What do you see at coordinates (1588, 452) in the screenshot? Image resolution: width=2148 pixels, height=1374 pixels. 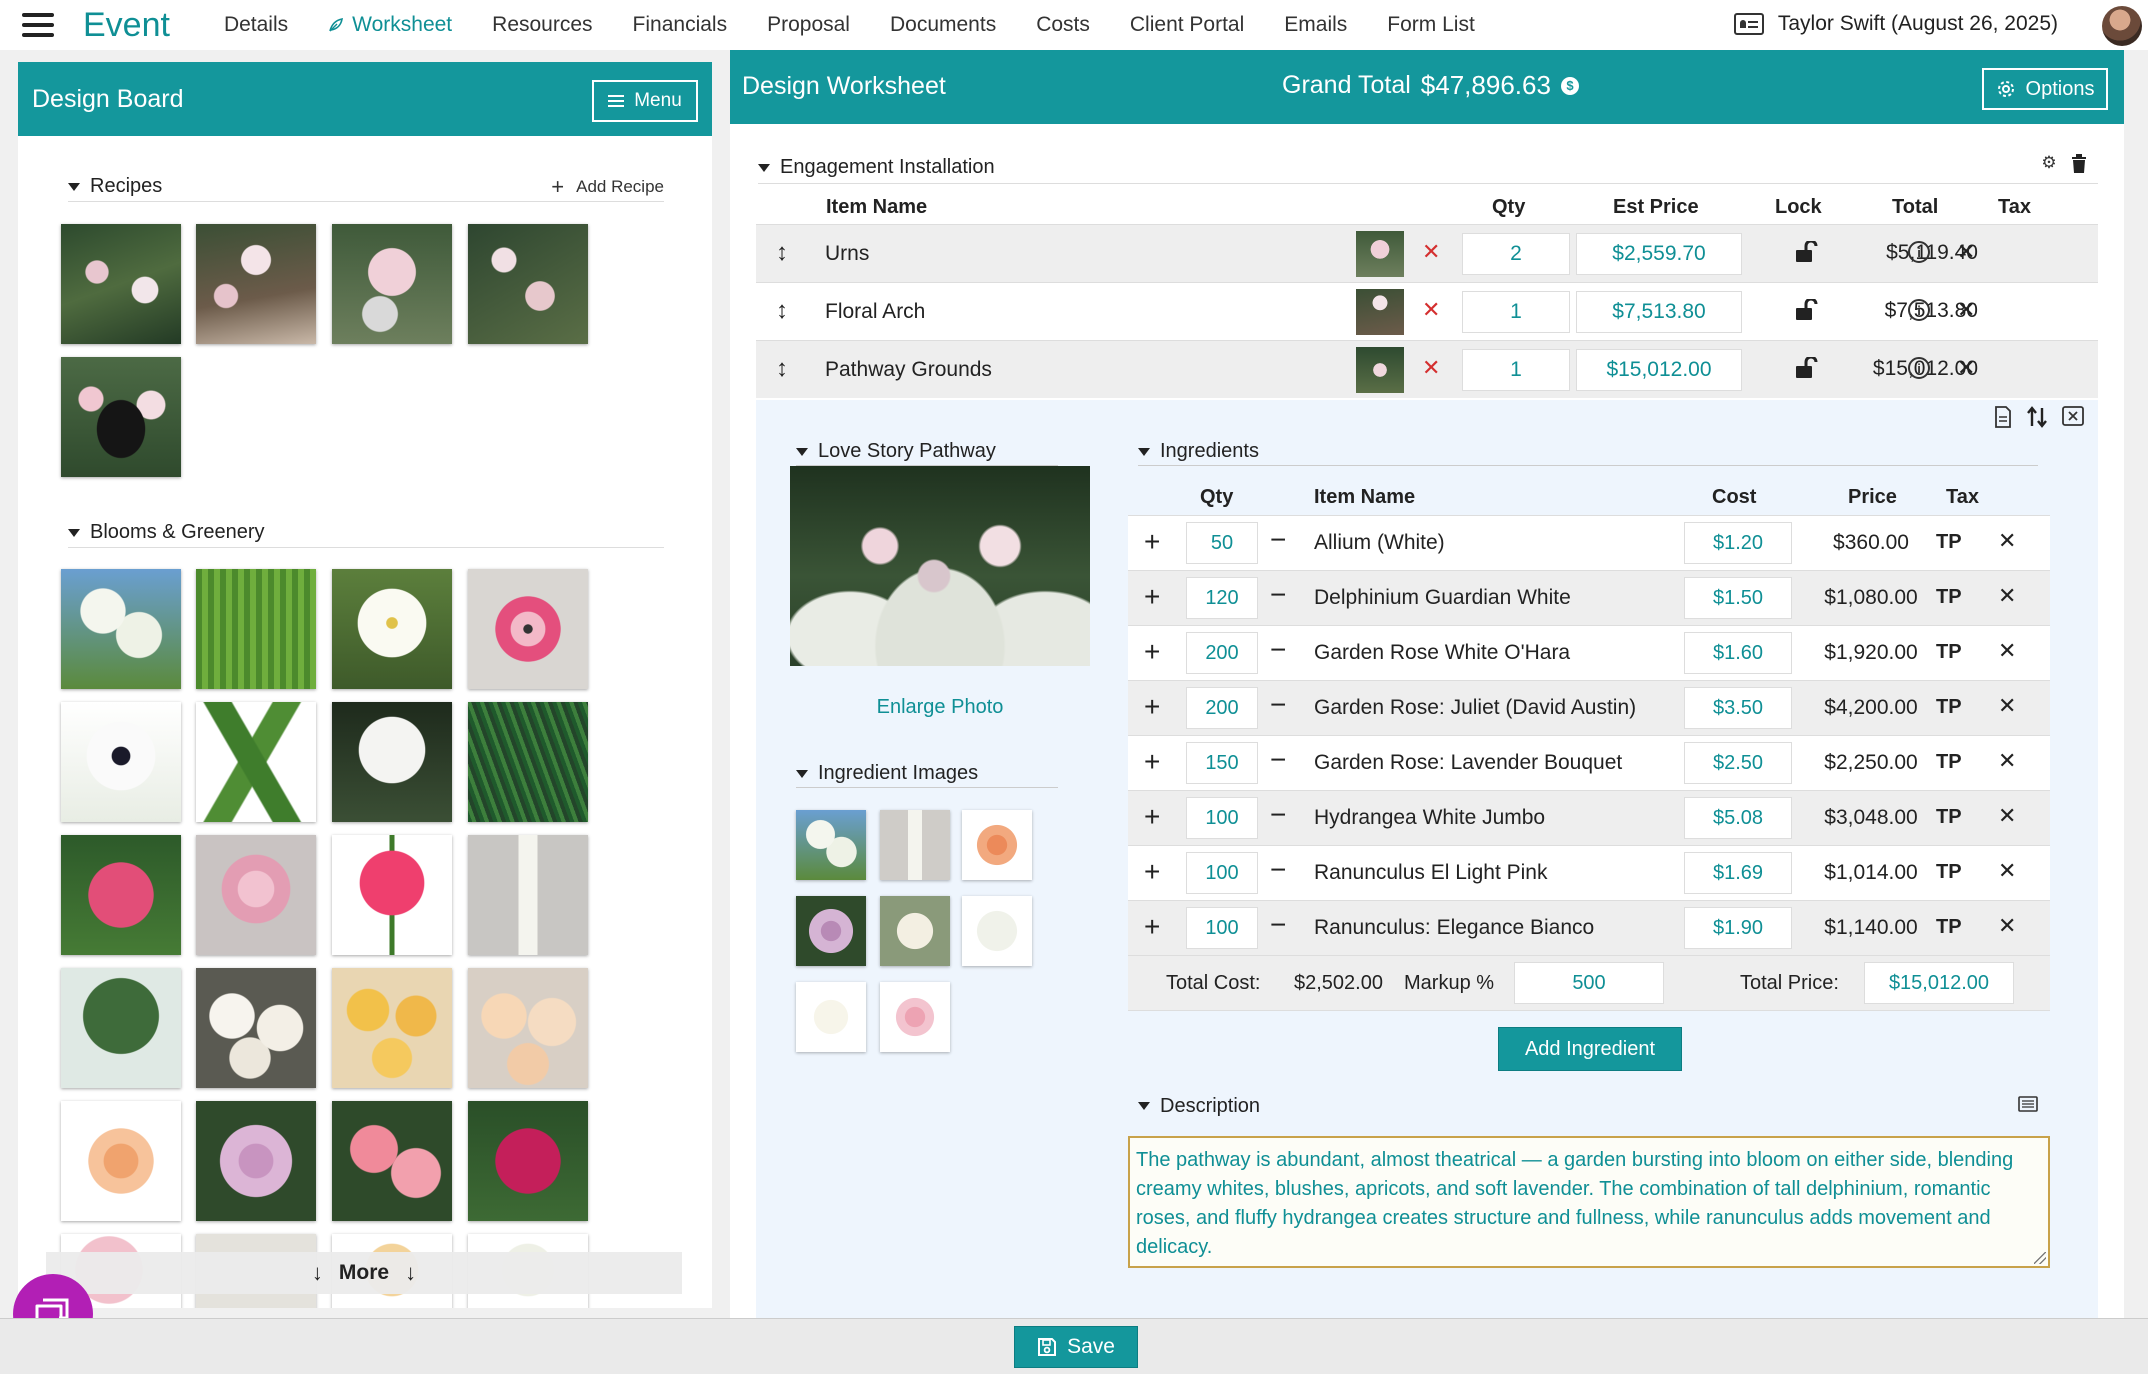 I see `ingredients-header: Ingredients` at bounding box center [1588, 452].